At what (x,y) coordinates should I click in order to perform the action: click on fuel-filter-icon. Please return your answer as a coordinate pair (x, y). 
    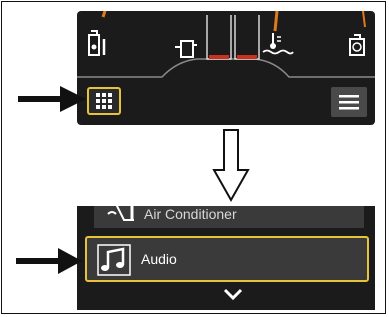
    Looking at the image, I should click on (97, 43).